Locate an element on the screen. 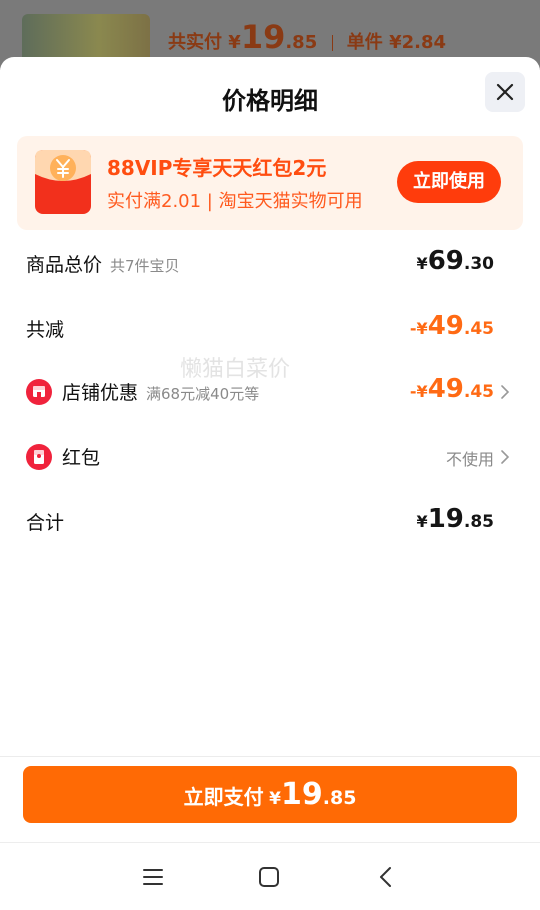 Image resolution: width=540 pixels, height=910 pixels. home-square-icon is located at coordinates (269, 877).